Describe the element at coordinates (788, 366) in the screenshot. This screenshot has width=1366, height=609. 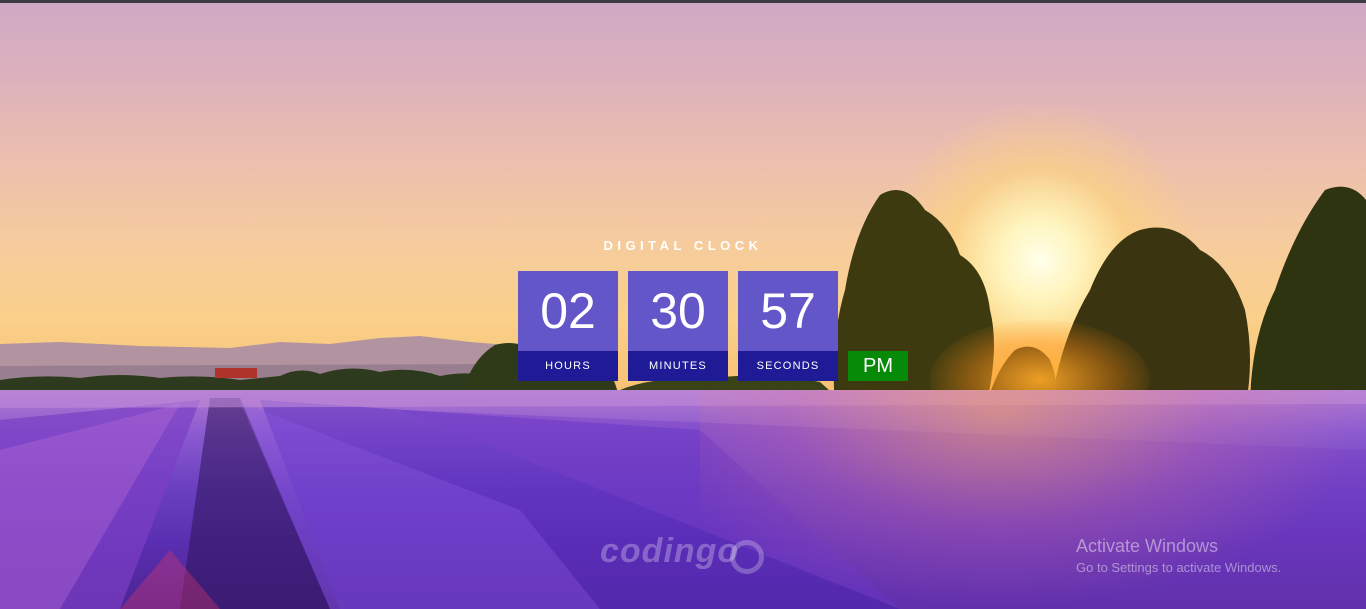
I see `seconds-label: SECONDS` at that location.